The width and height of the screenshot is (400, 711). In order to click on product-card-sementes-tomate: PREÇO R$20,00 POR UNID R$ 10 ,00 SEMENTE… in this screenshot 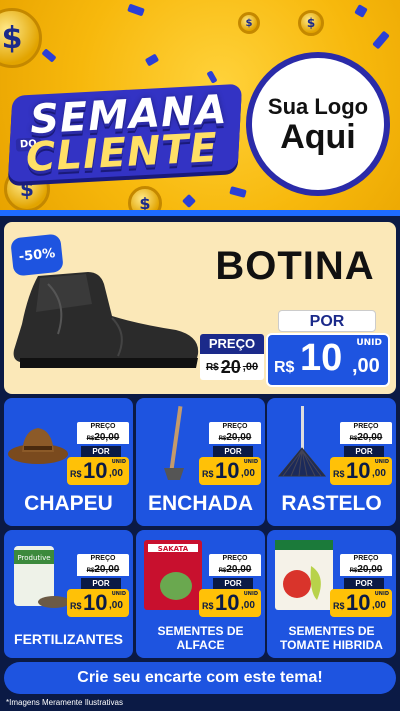, I will do `click(331, 594)`.